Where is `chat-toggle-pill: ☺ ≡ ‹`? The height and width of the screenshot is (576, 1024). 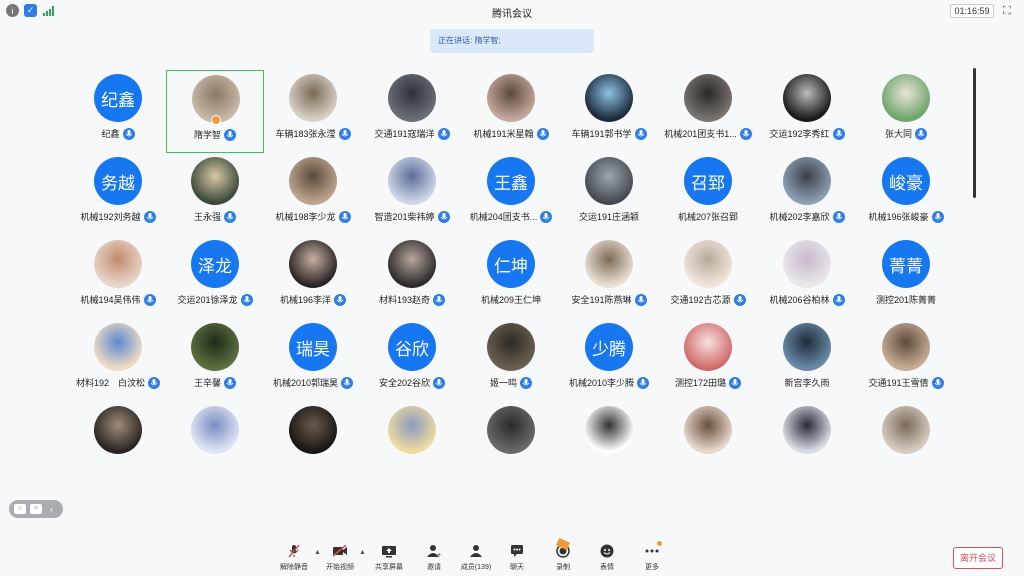
chat-toggle-pill: ☺ ≡ ‹ is located at coordinates (36, 509).